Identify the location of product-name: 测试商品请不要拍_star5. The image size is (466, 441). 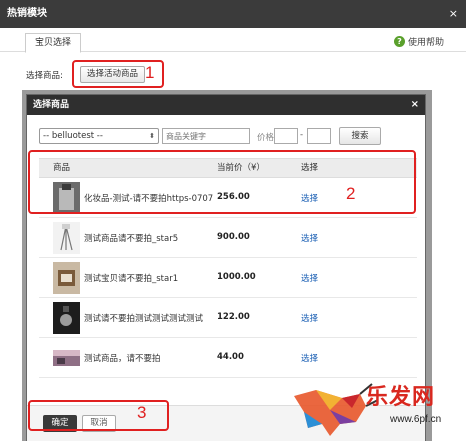
(131, 239).